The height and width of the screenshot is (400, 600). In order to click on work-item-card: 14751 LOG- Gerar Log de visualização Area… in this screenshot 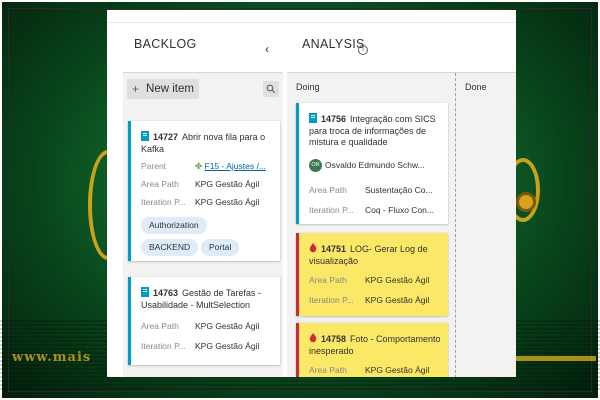, I will do `click(372, 274)`.